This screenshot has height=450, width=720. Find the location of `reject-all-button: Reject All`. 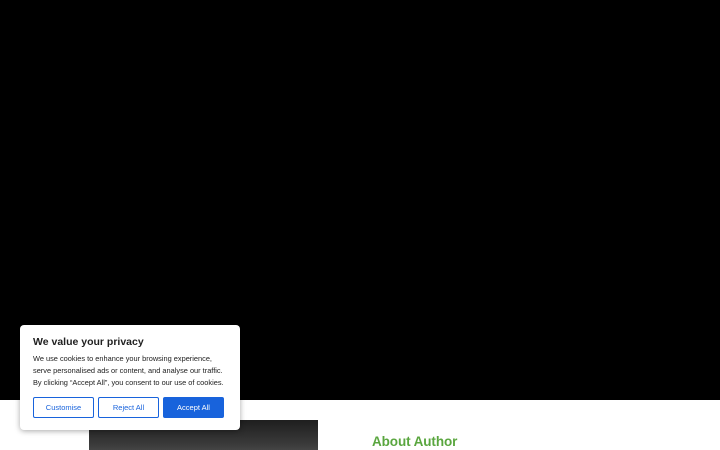

reject-all-button: Reject All is located at coordinates (128, 407).